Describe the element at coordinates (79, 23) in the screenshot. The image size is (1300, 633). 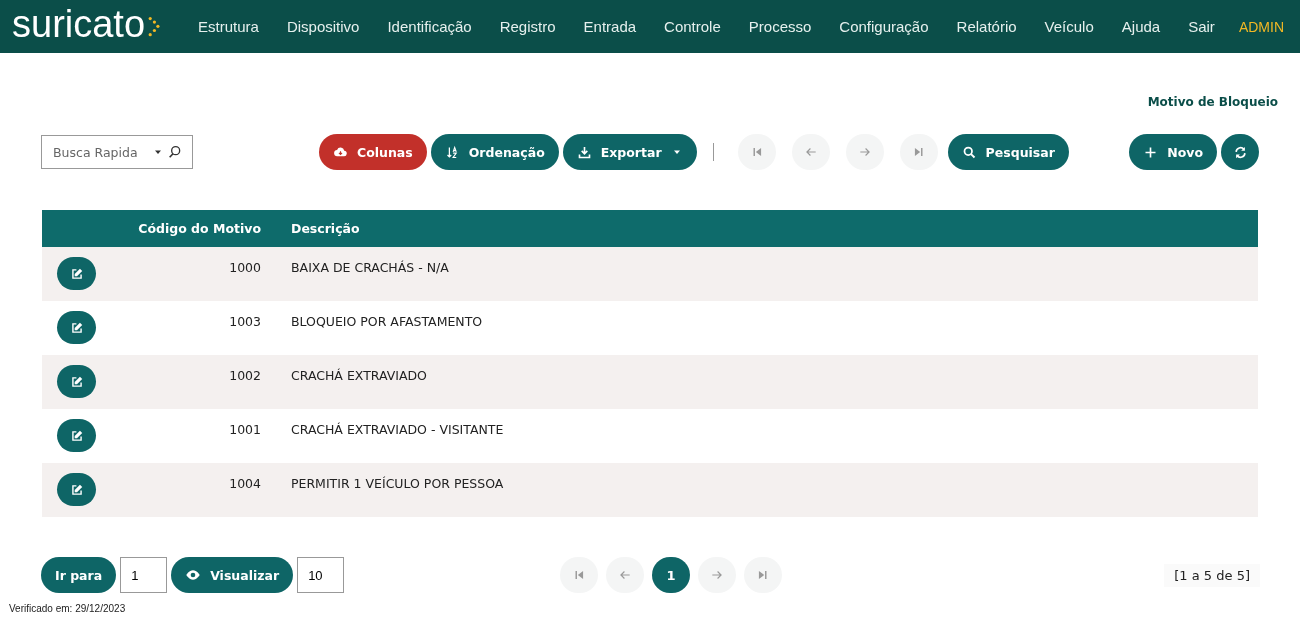
I see `logo-text: suricato` at that location.